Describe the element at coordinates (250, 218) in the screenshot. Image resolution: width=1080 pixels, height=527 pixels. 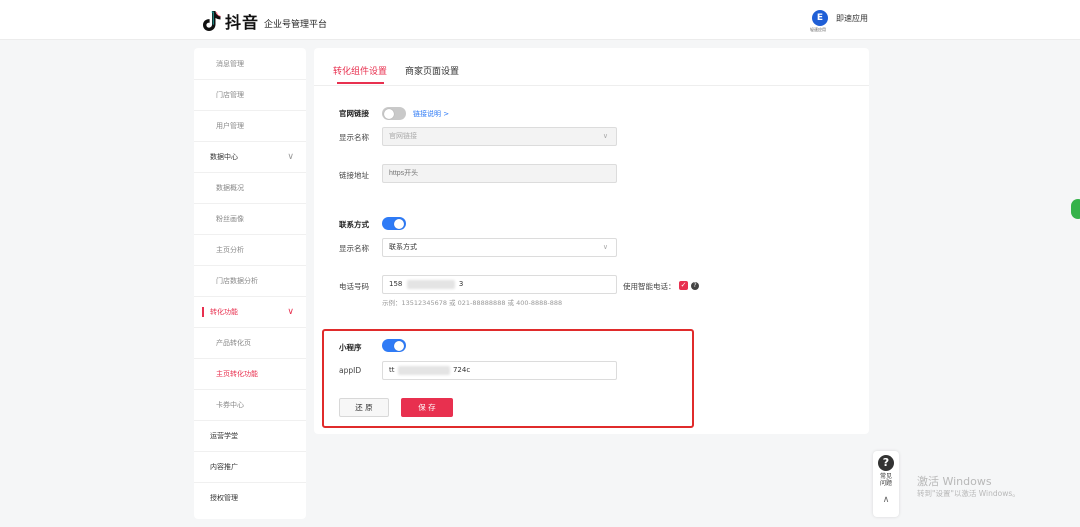
I see `sidebar-item-fan-profile: 粉丝画像` at that location.